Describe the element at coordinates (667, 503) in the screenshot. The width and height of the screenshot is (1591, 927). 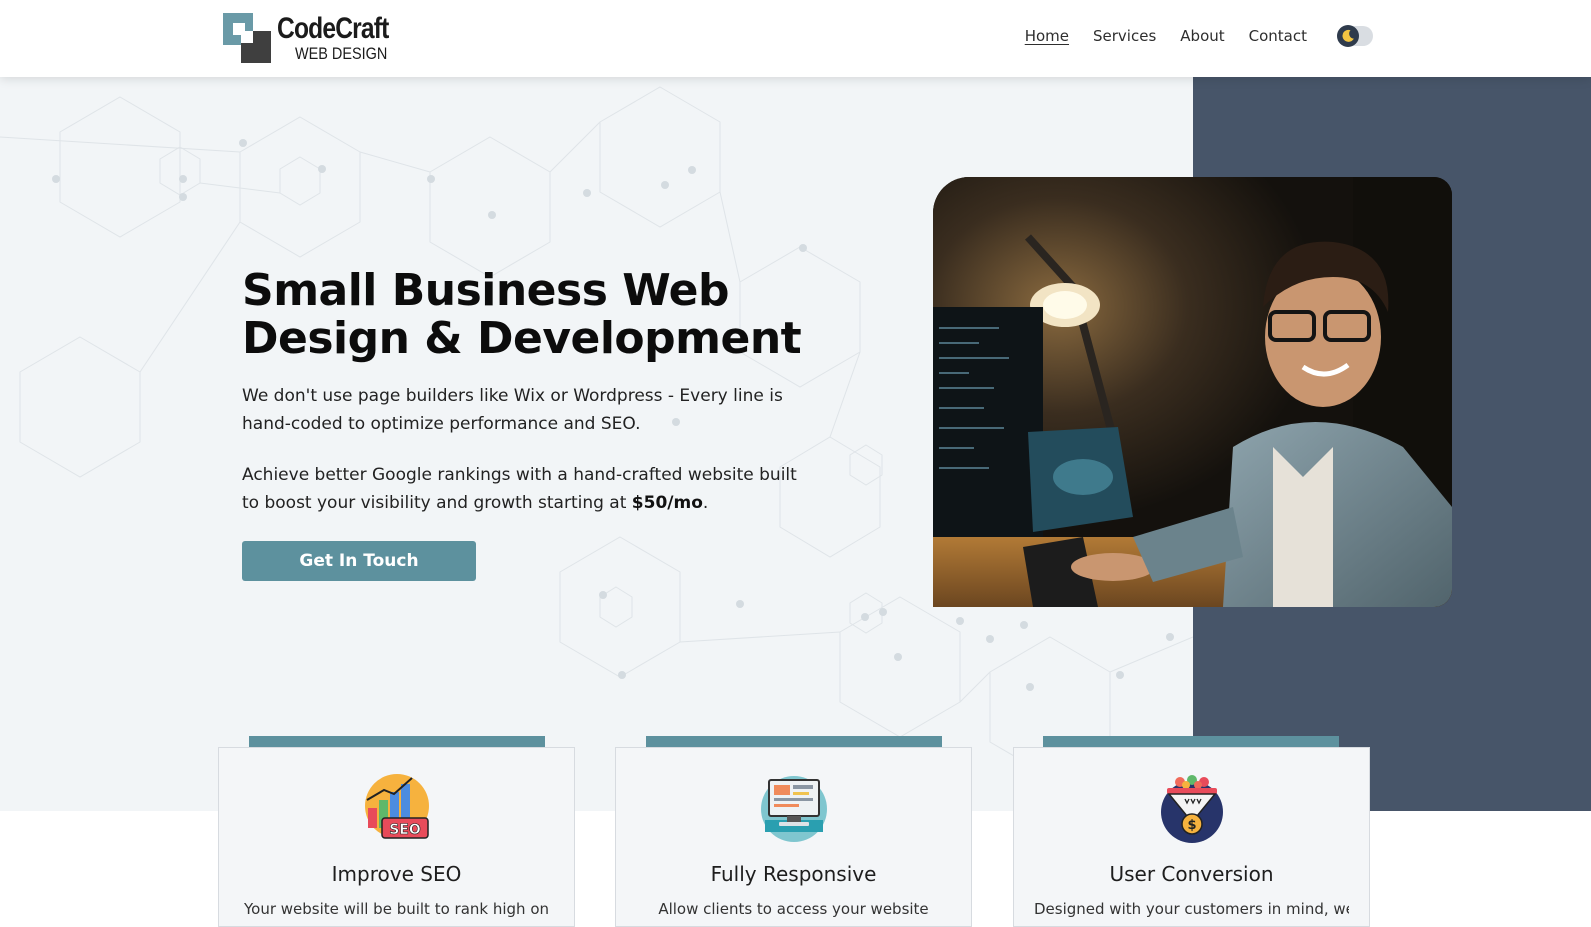
I see `price-highlight: $50/mo` at that location.